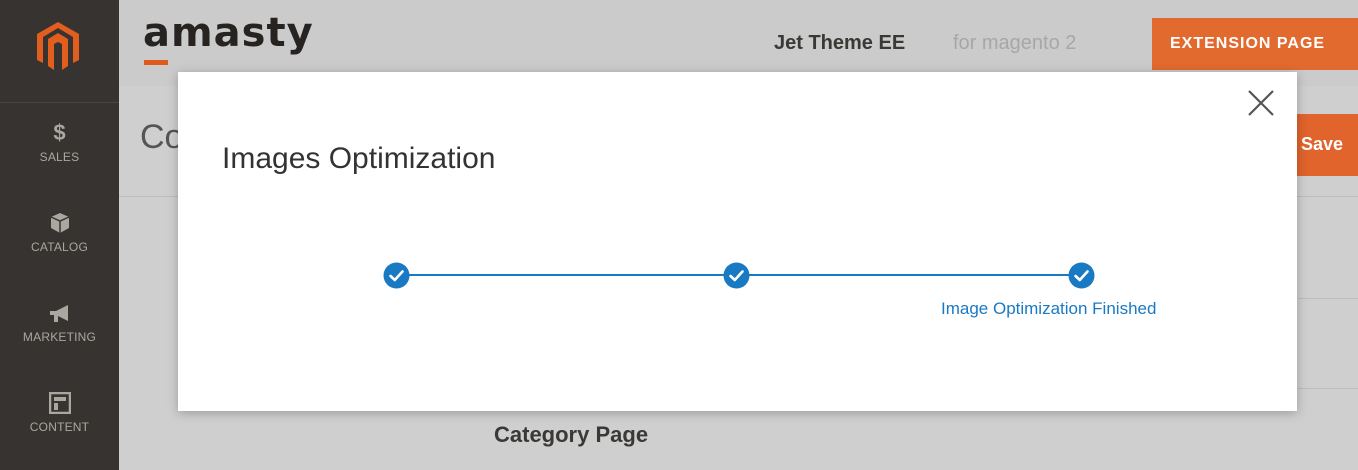 The width and height of the screenshot is (1358, 470). Describe the element at coordinates (1326, 145) in the screenshot. I see `save-button: Save` at that location.